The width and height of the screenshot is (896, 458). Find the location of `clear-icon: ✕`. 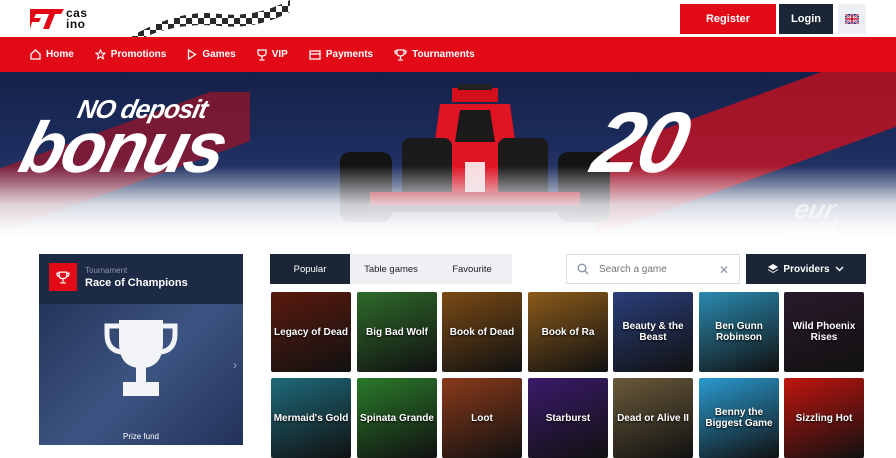

clear-icon: ✕ is located at coordinates (724, 270).